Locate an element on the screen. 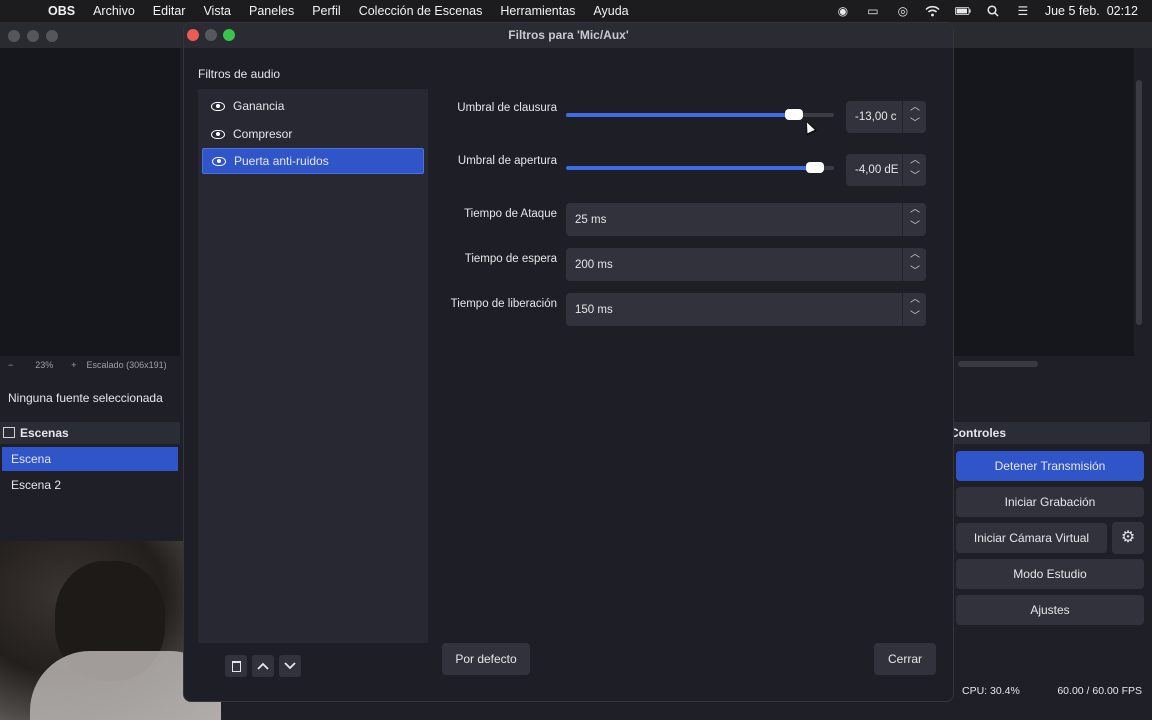  move-filter-up-button is located at coordinates (263, 666).